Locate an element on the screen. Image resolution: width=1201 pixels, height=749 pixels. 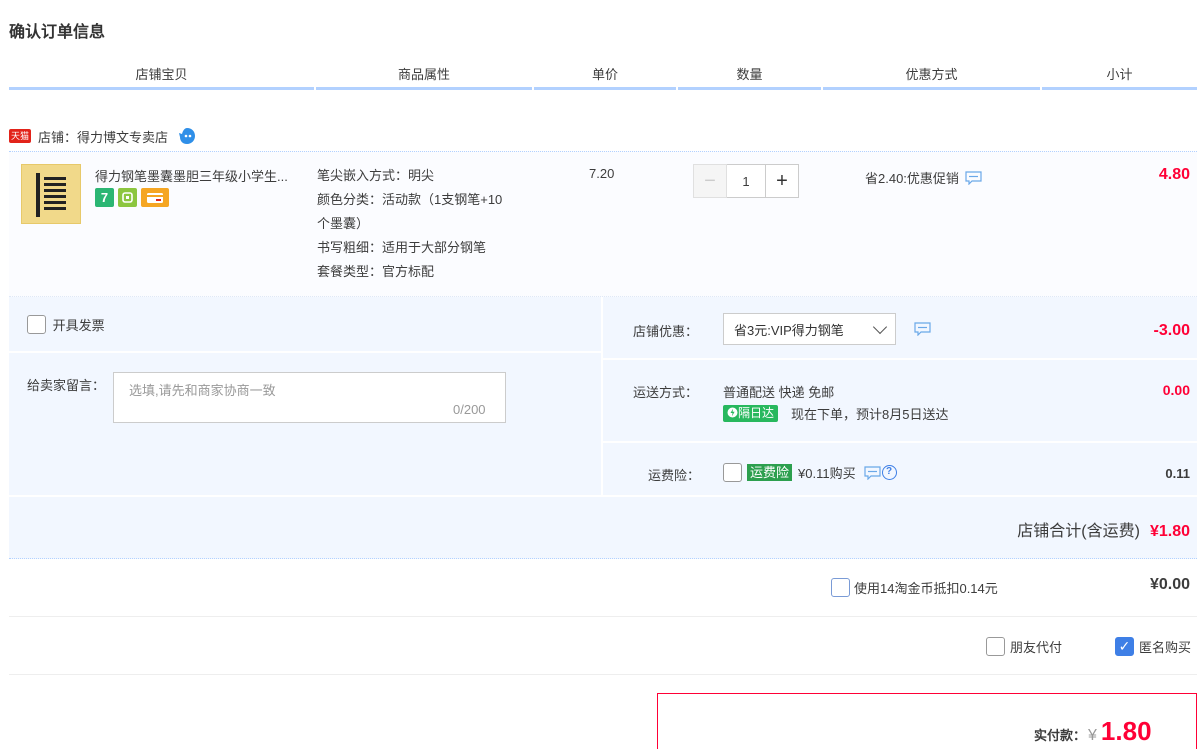
help-icon: ? is located at coordinates (889, 472).